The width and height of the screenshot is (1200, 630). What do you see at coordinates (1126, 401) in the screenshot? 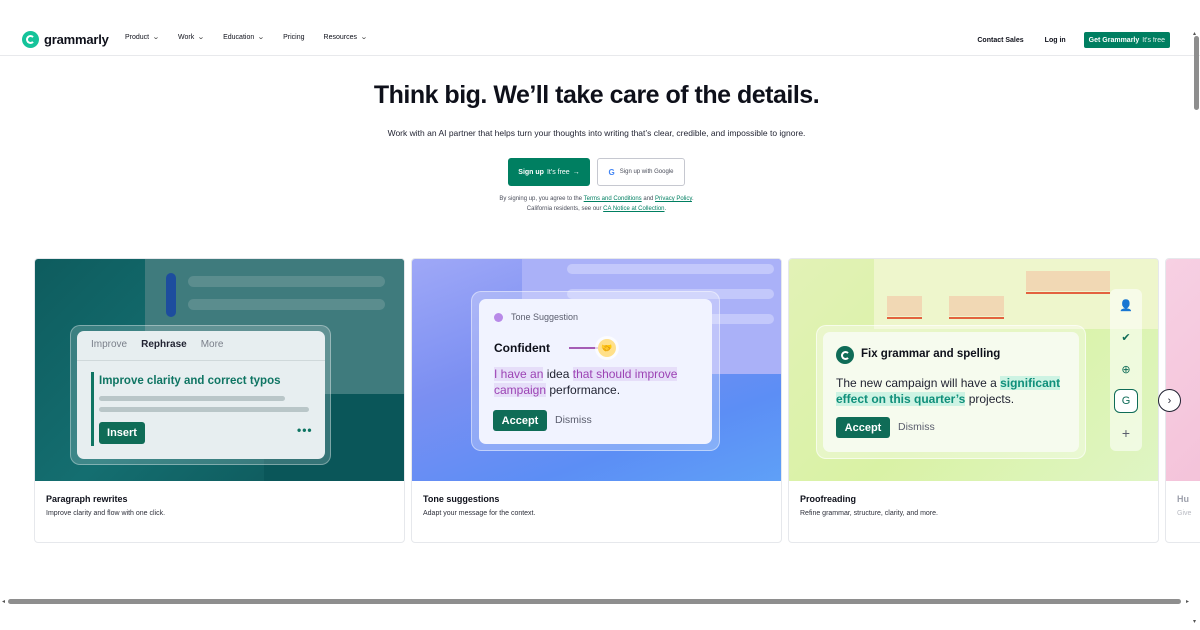
I see `grammarly-g-icon: G` at bounding box center [1126, 401].